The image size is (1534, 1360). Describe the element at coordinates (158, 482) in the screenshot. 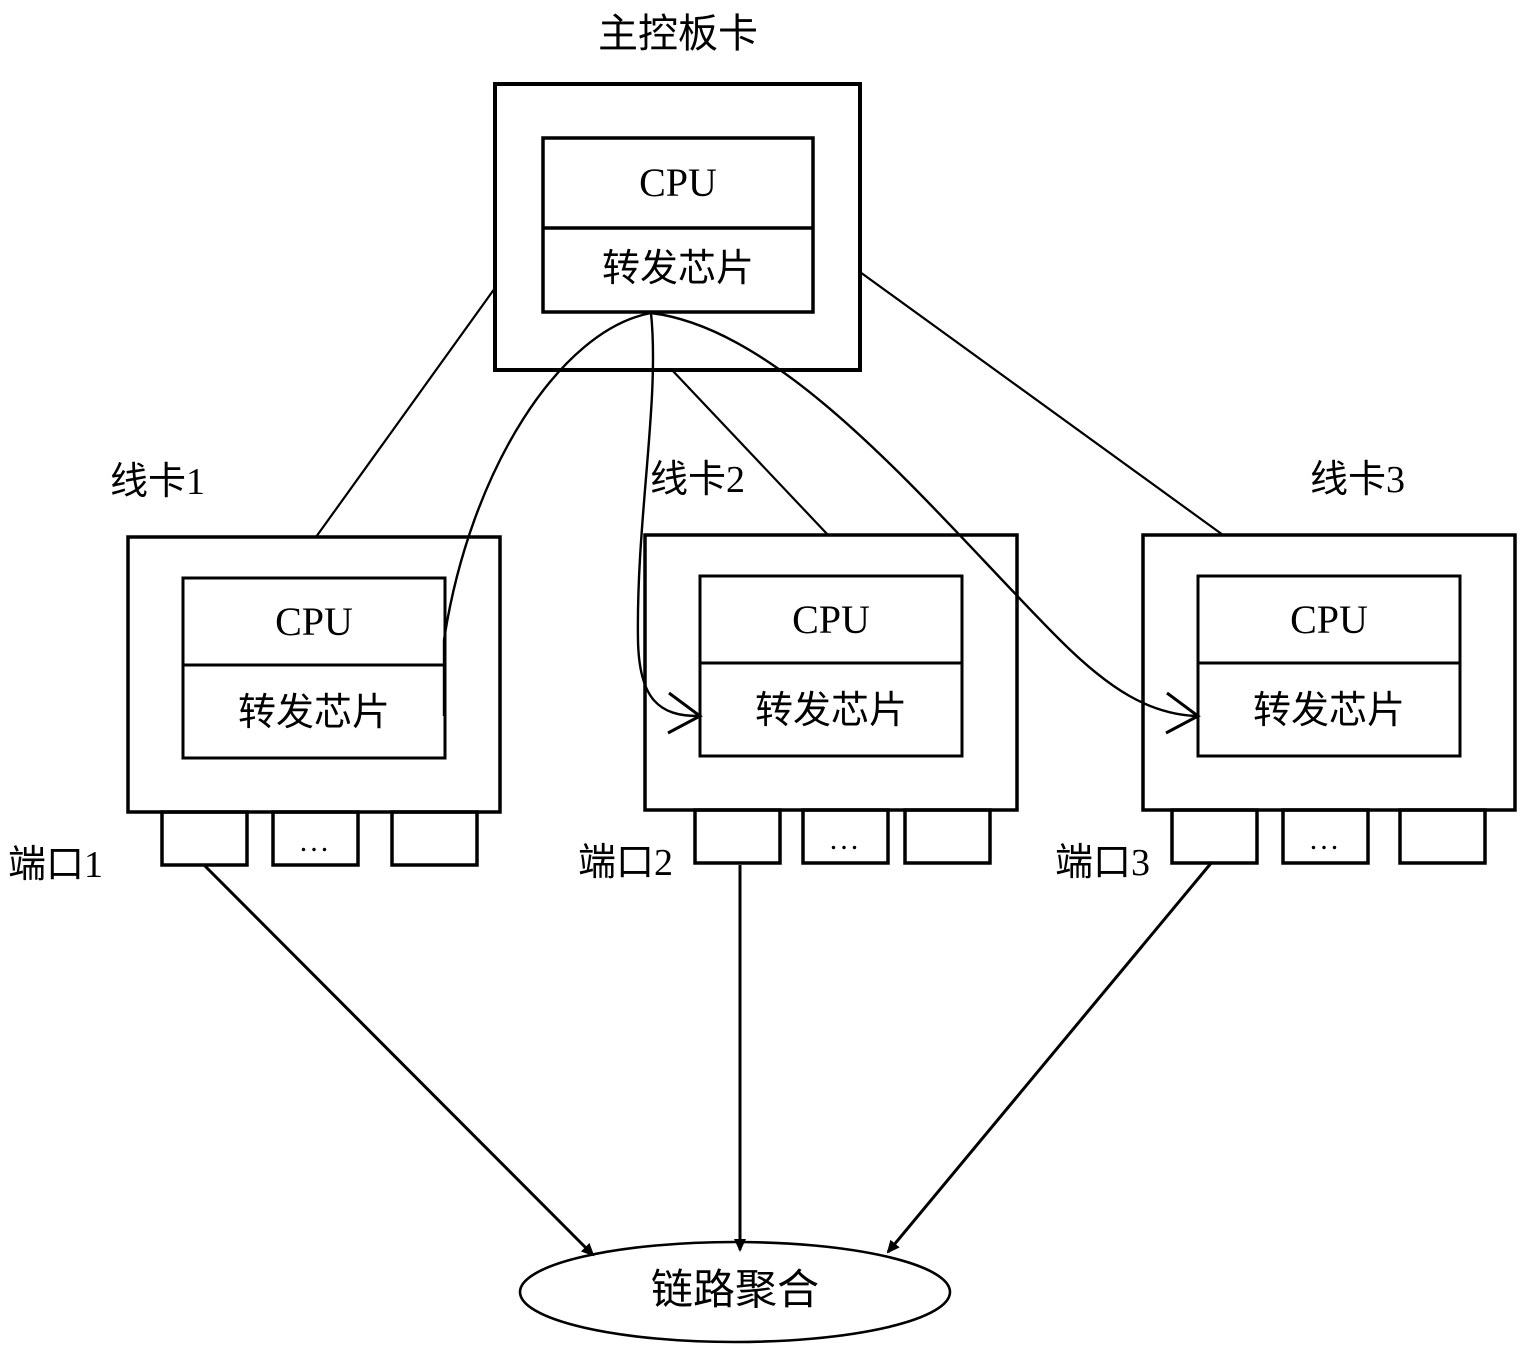

I see `line-card-1-title: 线卡1` at that location.